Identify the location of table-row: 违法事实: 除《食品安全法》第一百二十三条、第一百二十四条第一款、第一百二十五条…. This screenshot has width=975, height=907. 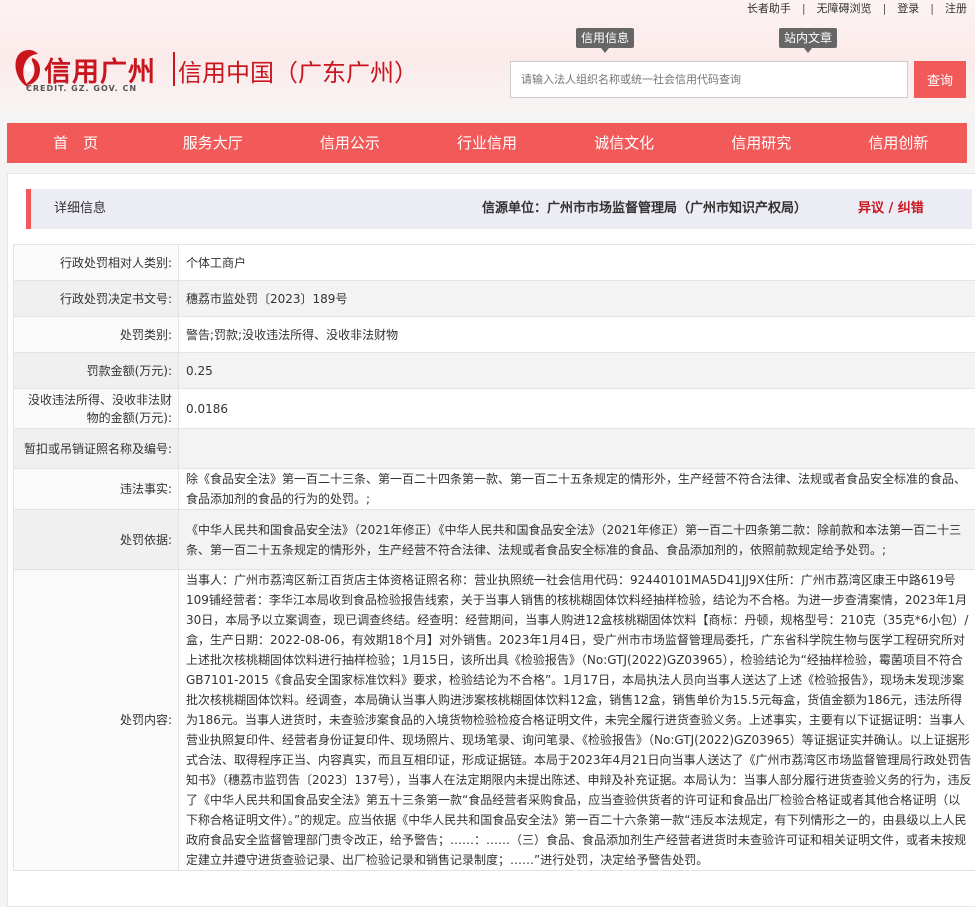
(494, 489).